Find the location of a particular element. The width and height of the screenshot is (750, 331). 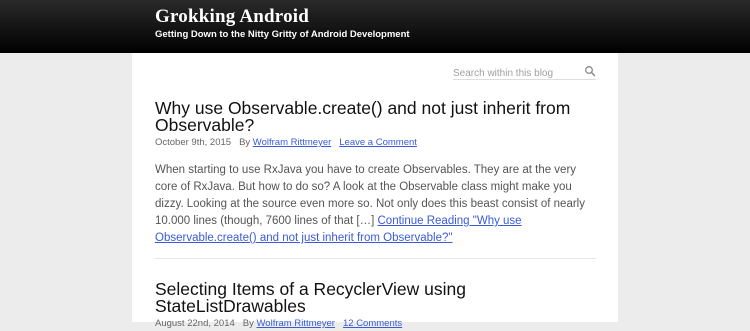

search-form is located at coordinates (524, 72).